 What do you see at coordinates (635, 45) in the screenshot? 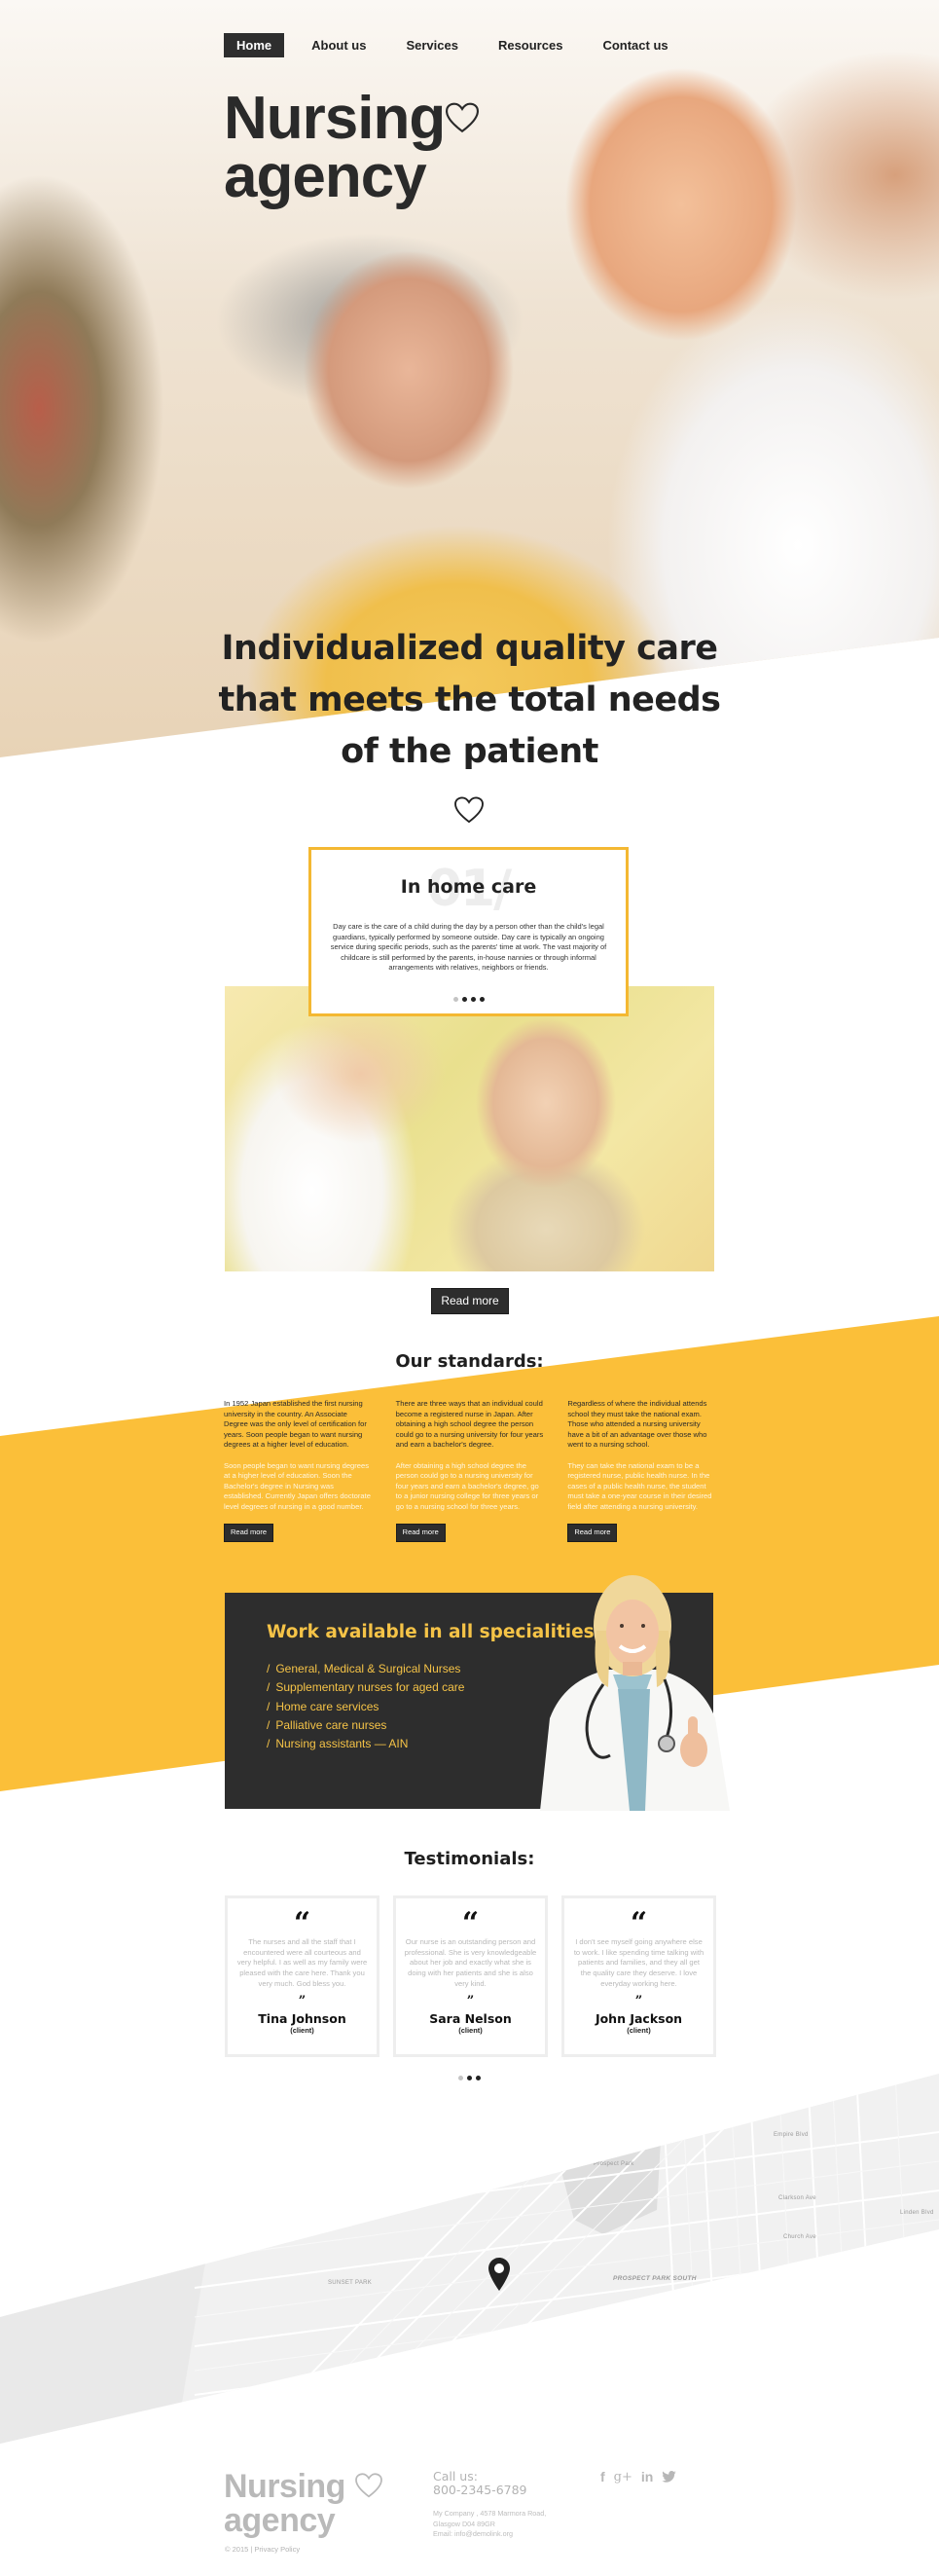
I see `nav-item-contact-us: Contact us` at bounding box center [635, 45].